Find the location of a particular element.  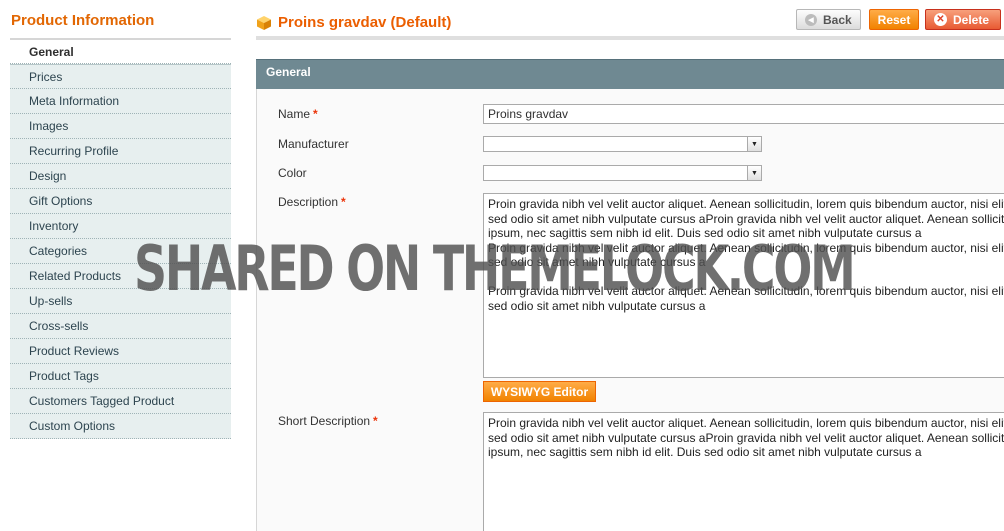

tab-meta-information: Meta Information is located at coordinates (120, 101).